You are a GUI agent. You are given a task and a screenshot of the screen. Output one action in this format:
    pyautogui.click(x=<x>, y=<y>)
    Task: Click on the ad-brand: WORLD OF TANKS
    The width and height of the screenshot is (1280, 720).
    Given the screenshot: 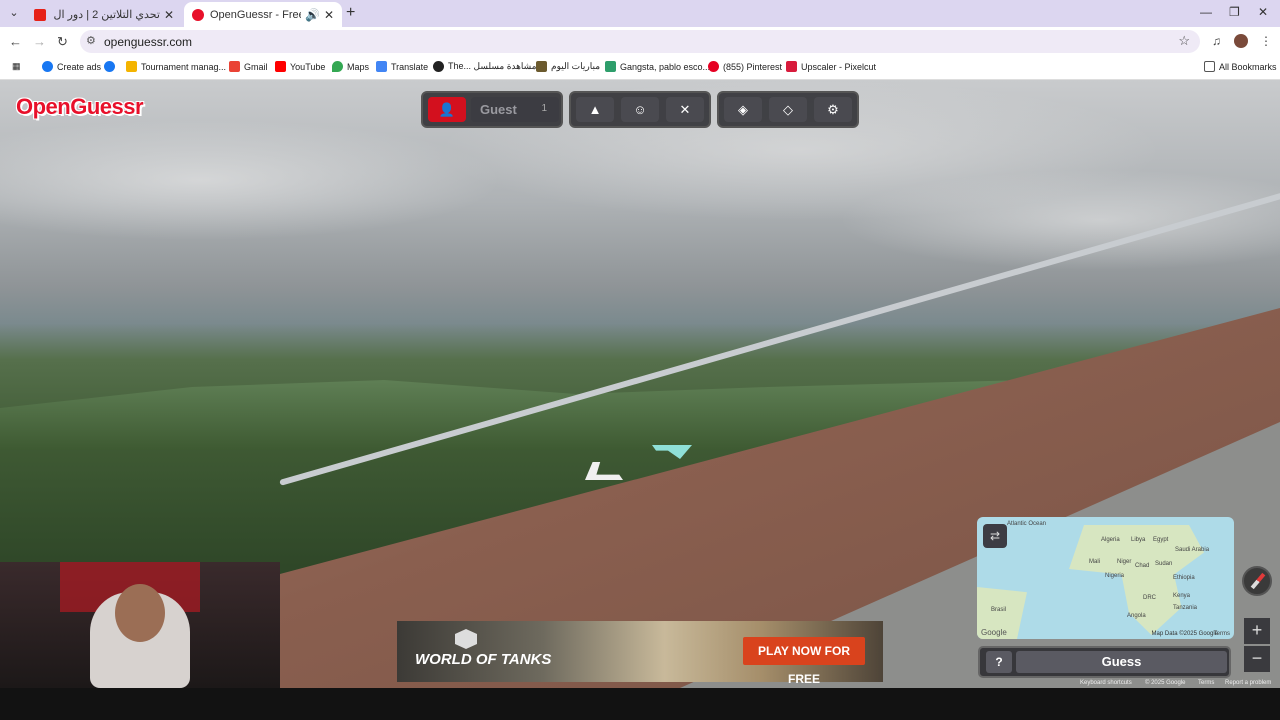 What is the action you would take?
    pyautogui.click(x=483, y=659)
    